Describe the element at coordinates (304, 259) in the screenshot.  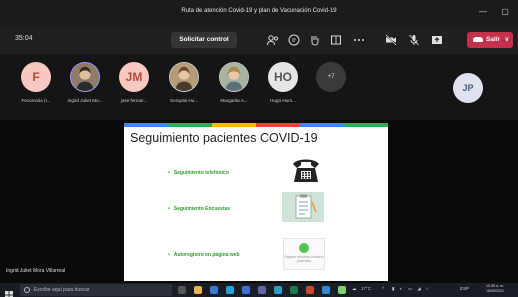
I see `web-card-text: Registro síntomas cuidados pacientes` at that location.